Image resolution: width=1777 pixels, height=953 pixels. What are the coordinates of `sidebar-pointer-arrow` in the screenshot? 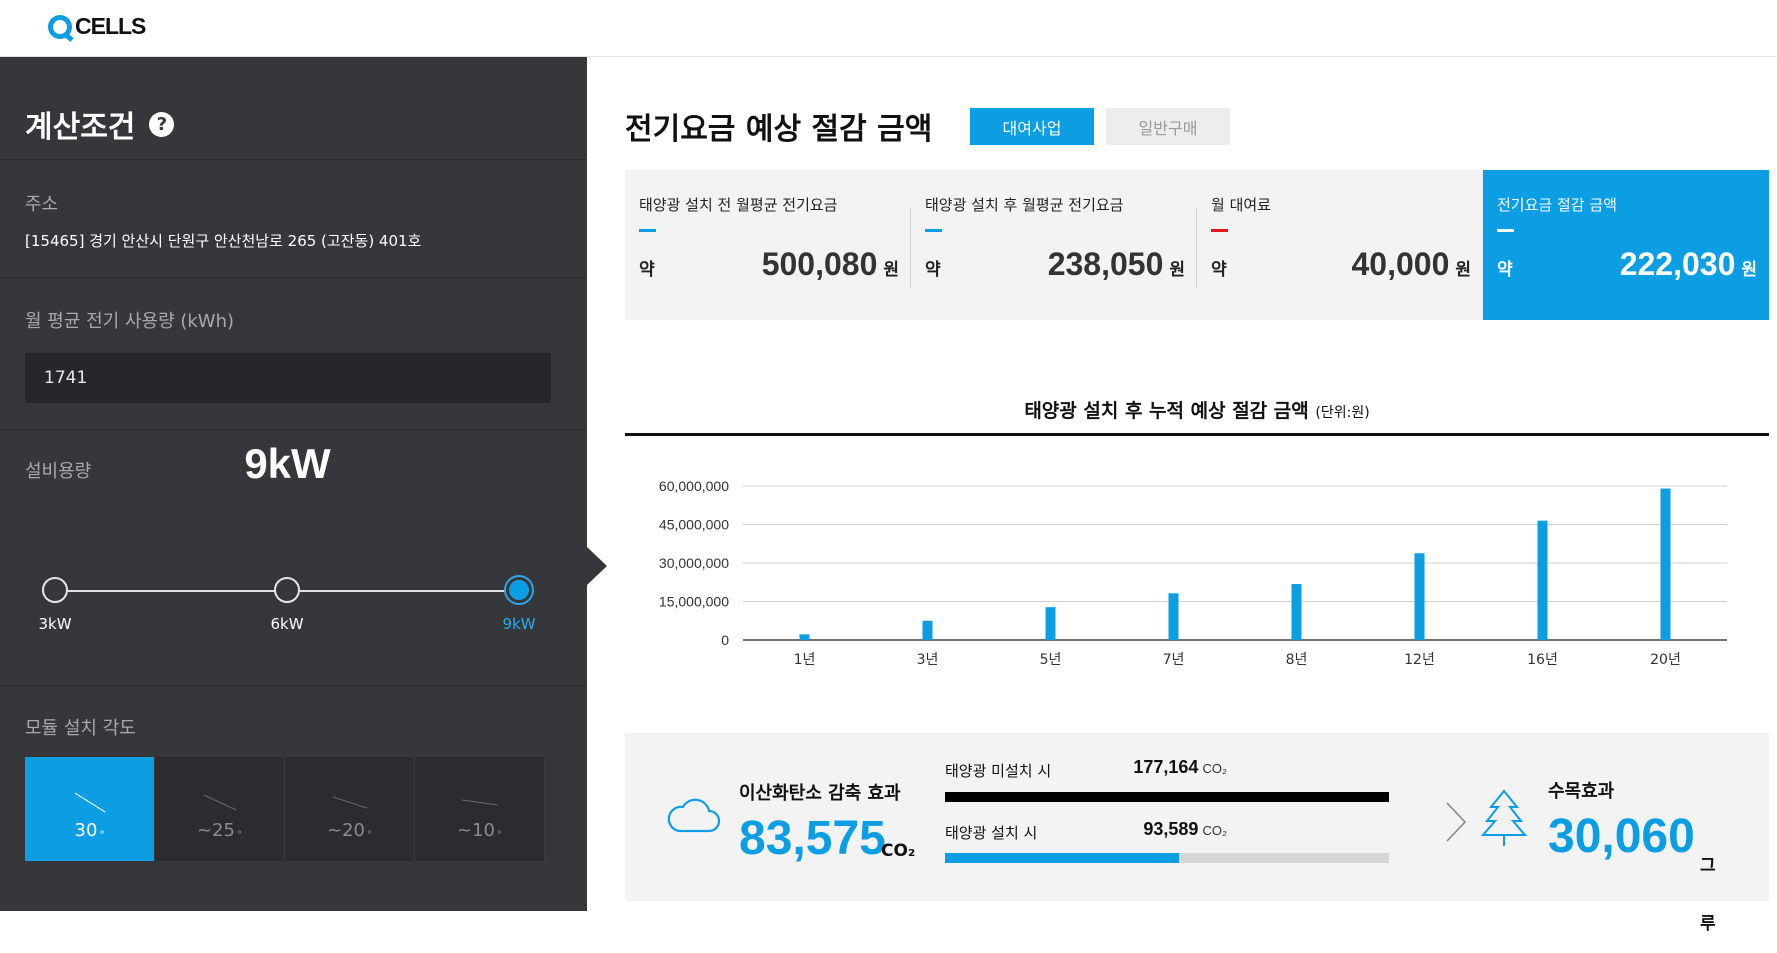 It's located at (597, 566).